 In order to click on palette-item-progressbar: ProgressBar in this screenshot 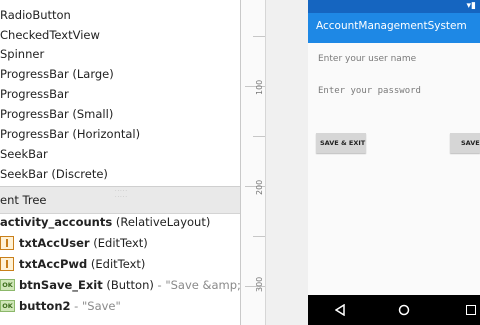, I will do `click(34, 94)`.